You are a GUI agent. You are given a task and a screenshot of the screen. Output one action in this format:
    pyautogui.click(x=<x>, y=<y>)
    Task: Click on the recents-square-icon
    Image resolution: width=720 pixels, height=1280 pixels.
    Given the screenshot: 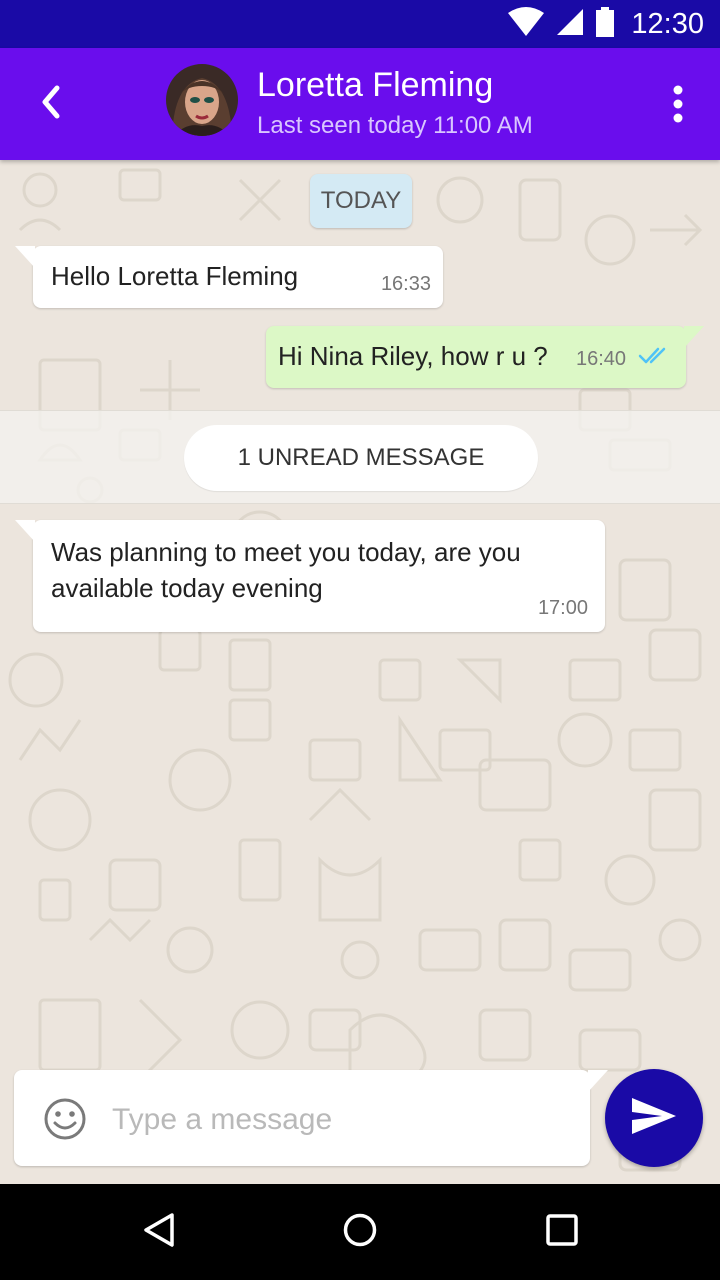 What is the action you would take?
    pyautogui.click(x=562, y=1232)
    